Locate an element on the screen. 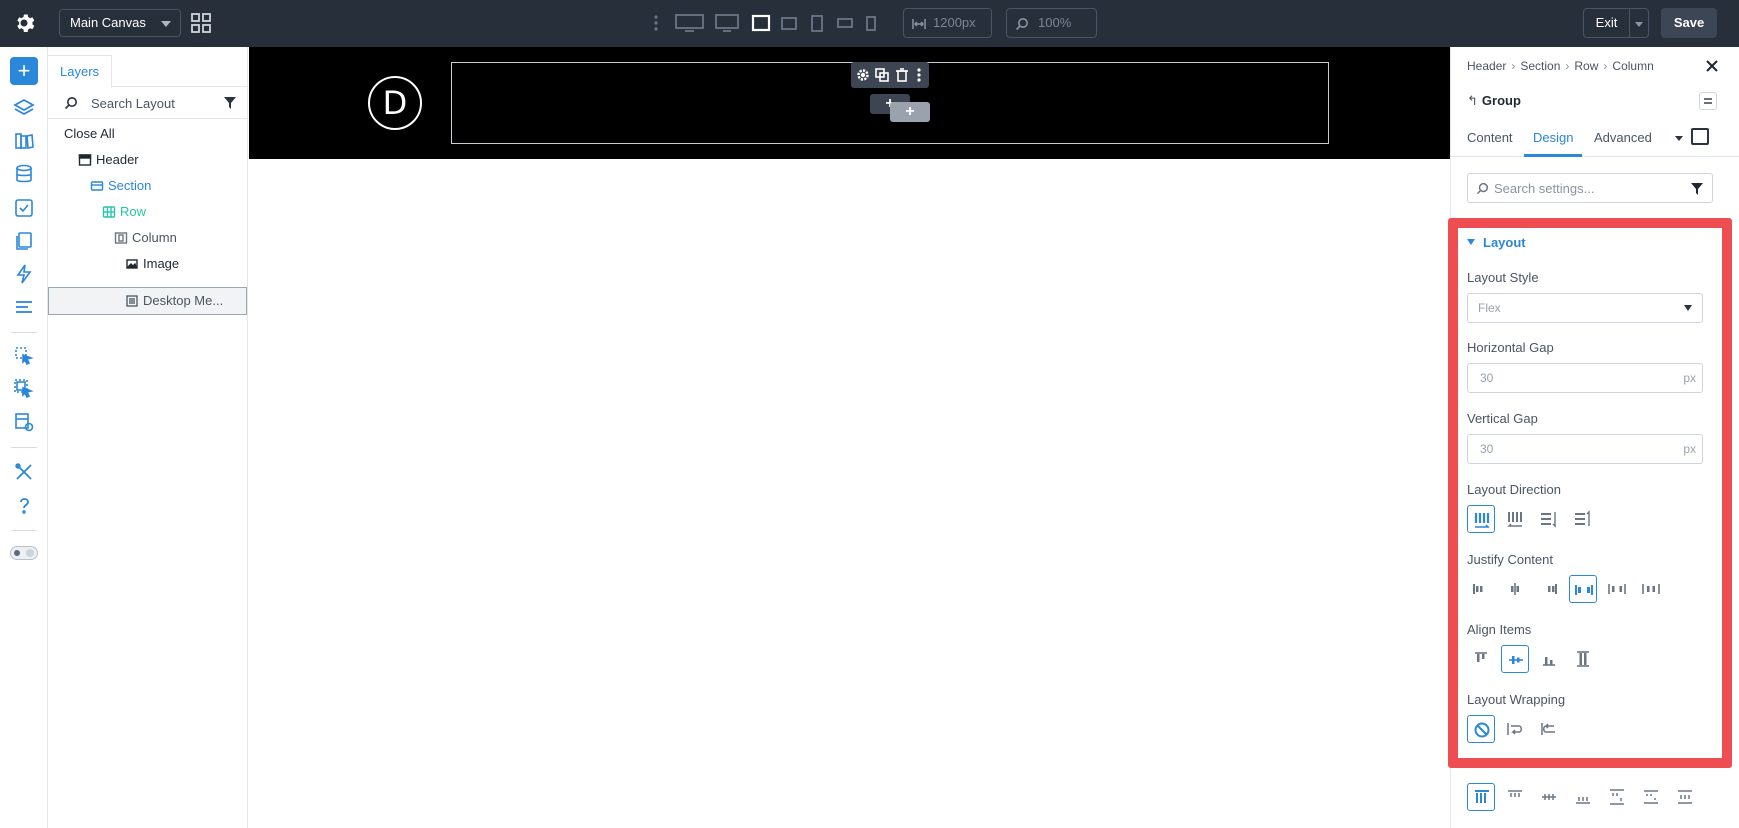 Image resolution: width=1739 pixels, height=828 pixels. desktop-icon is located at coordinates (727, 23).